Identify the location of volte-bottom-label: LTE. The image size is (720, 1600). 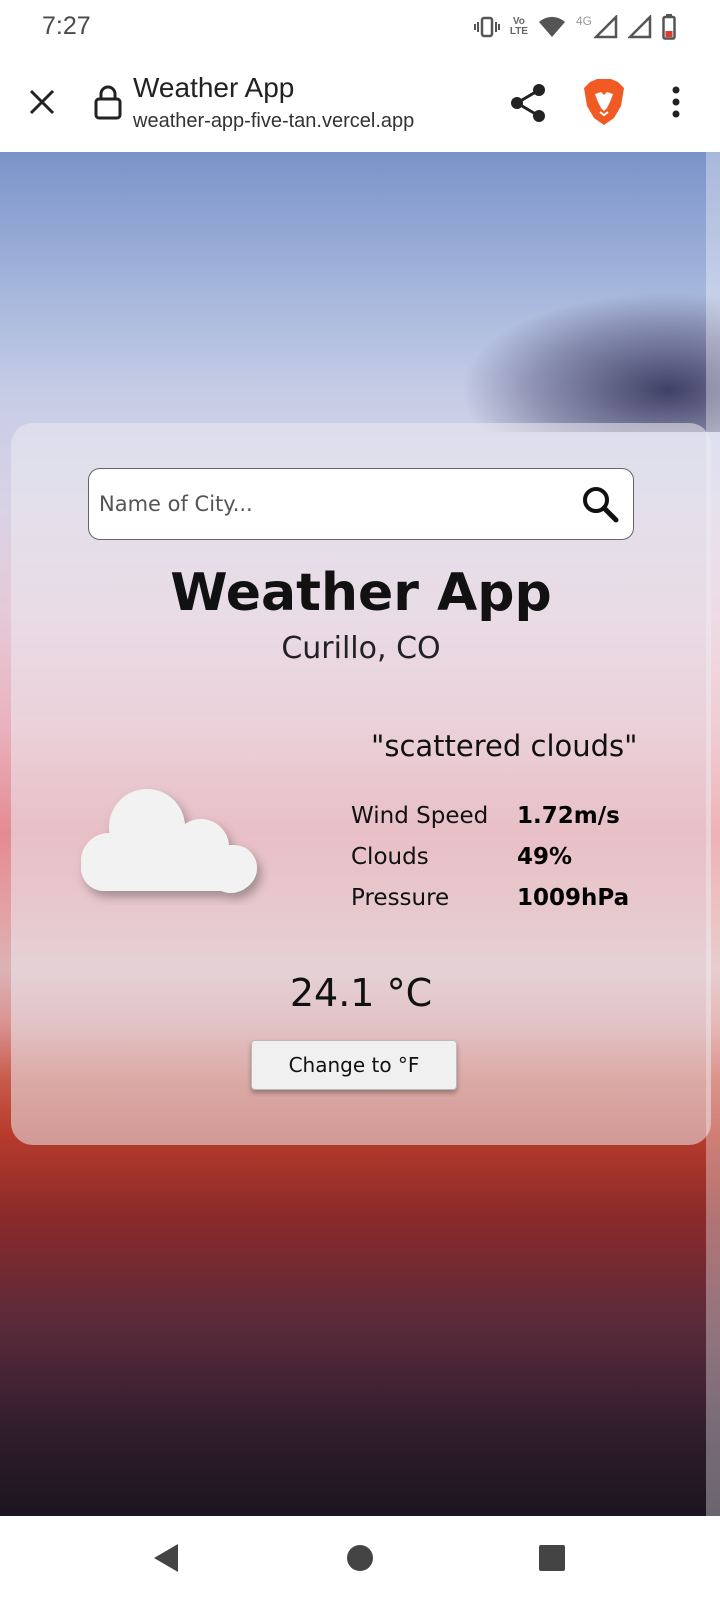
(518, 31).